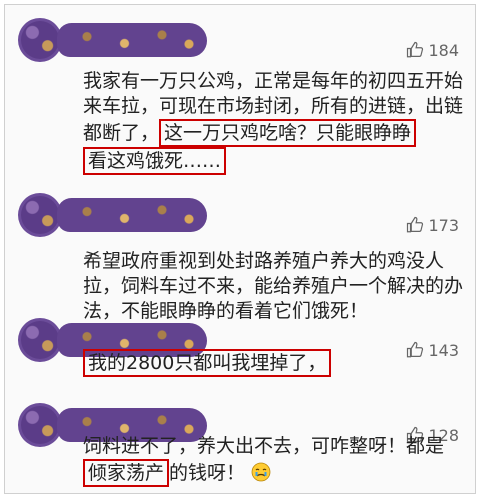 The width and height of the screenshot is (482, 500). I want to click on comment-text: 我的2800只都叫我埋掉了，, so click(273, 363).